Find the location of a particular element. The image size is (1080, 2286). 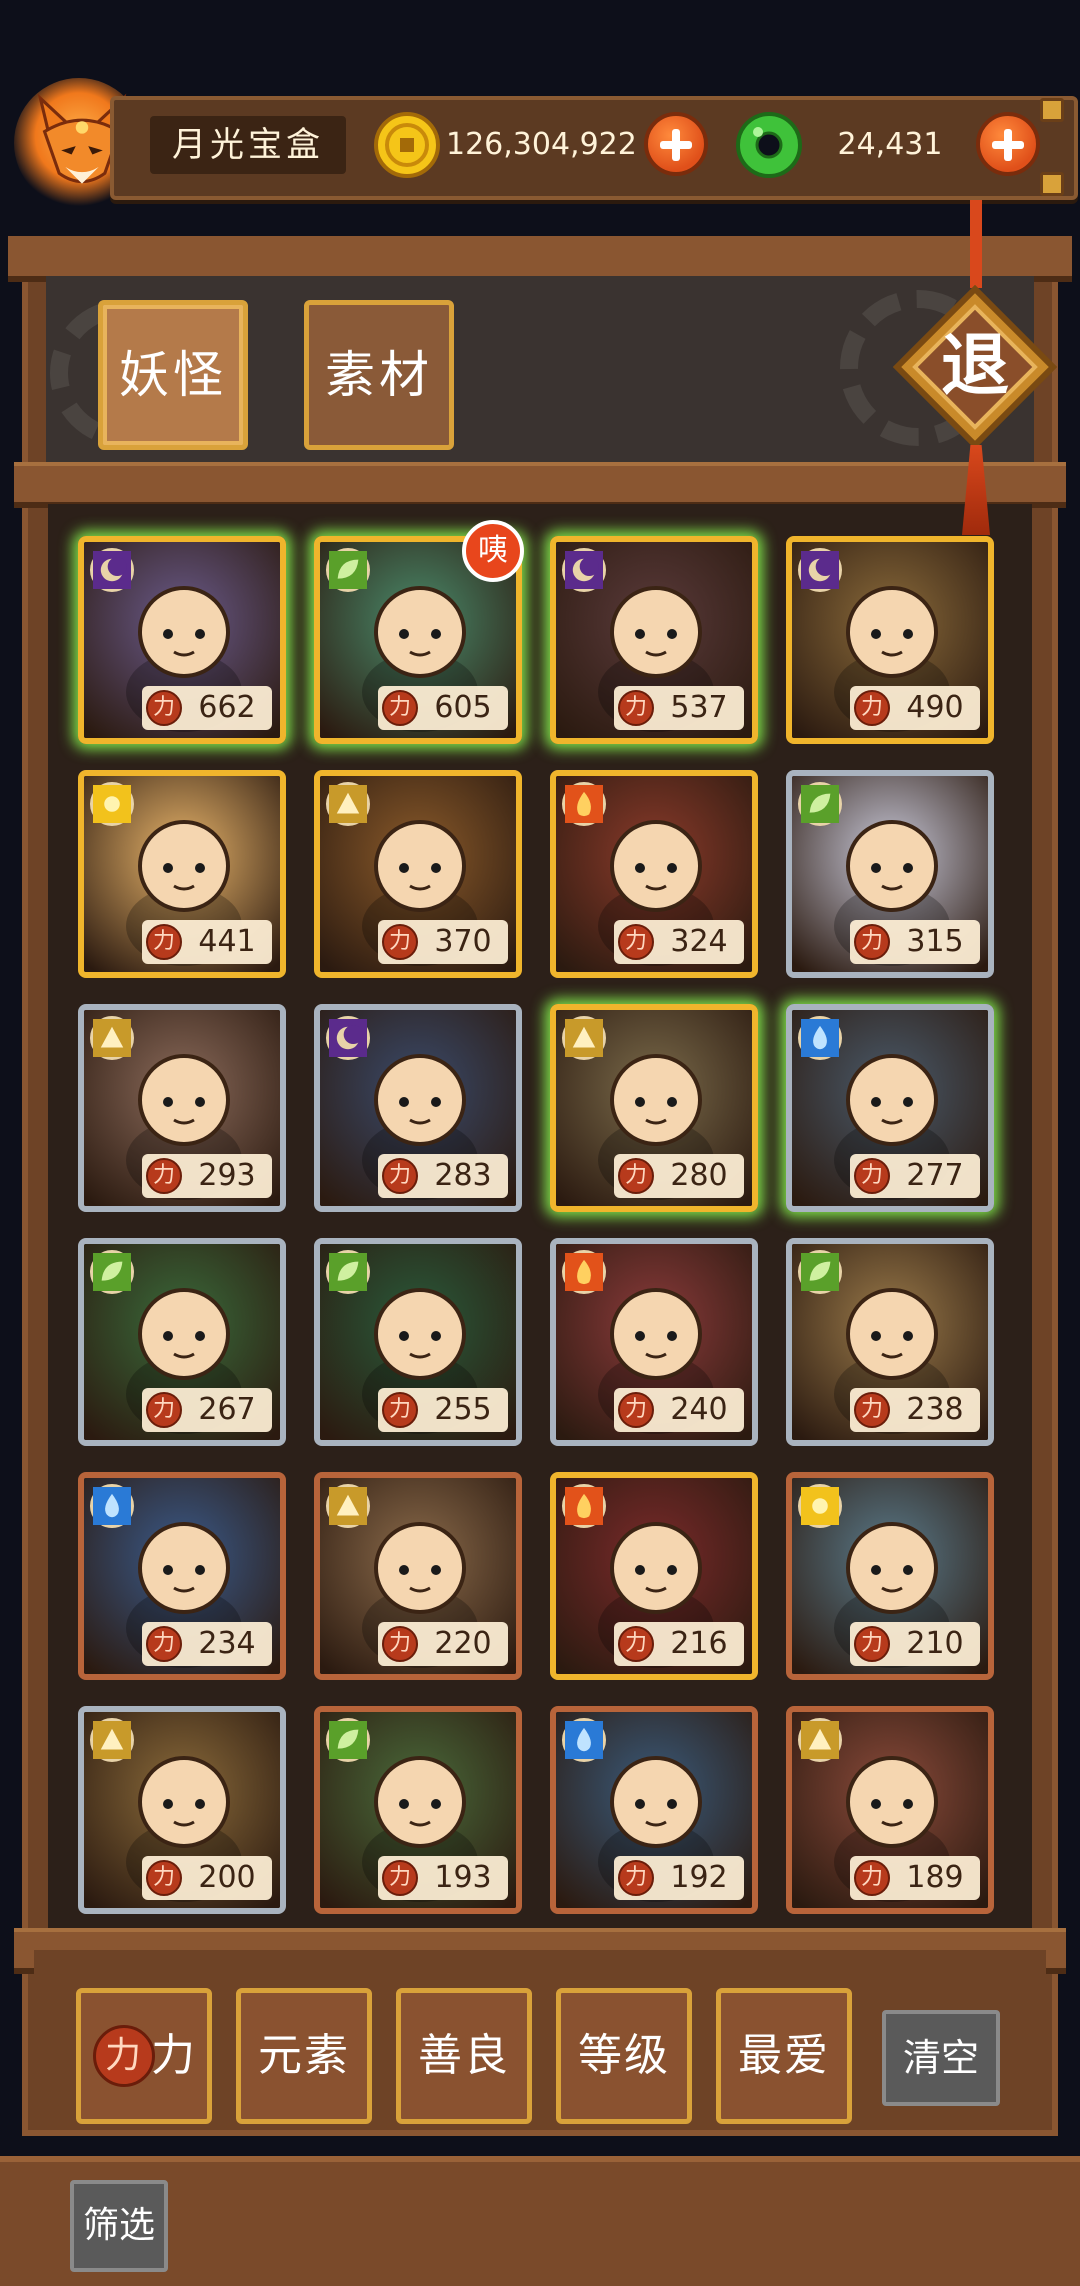

creature-card: 280 is located at coordinates (654, 1108).